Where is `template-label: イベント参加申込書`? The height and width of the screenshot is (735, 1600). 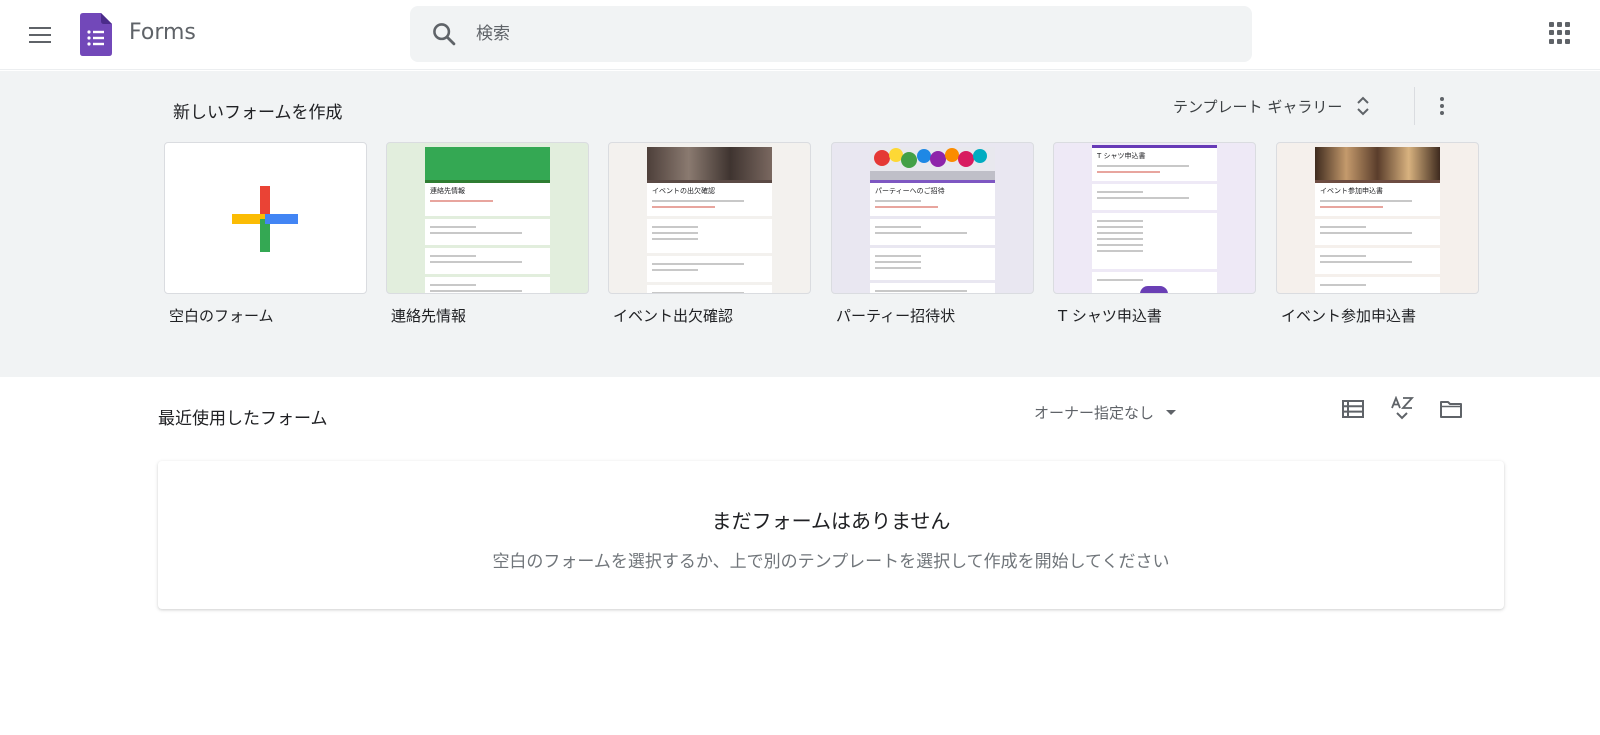
template-label: イベント参加申込書 is located at coordinates (1349, 316).